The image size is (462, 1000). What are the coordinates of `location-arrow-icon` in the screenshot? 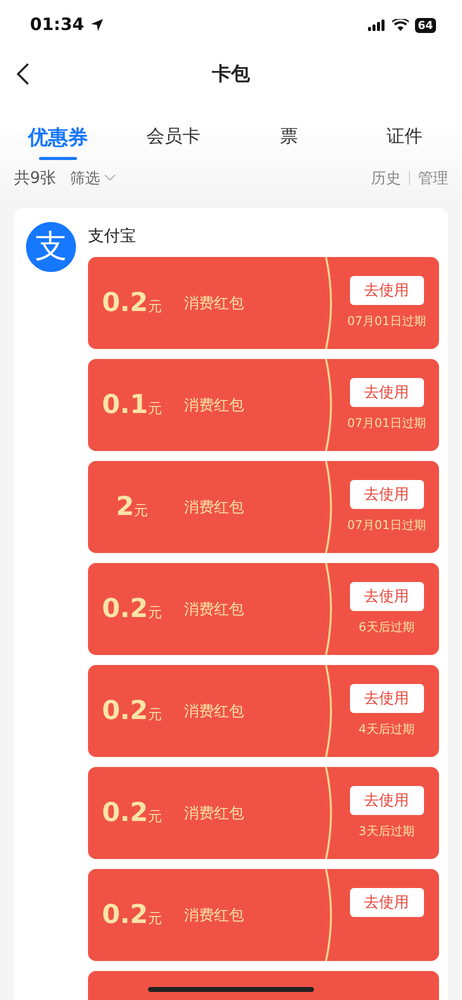 It's located at (97, 25).